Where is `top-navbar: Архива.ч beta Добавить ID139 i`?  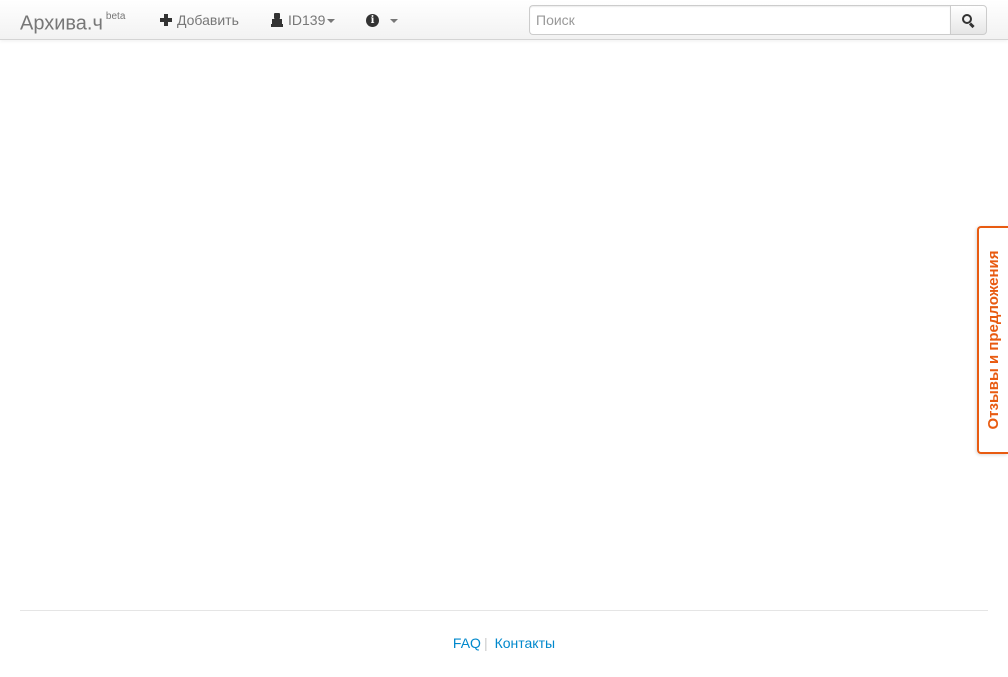
top-navbar: Архива.ч beta Добавить ID139 i is located at coordinates (504, 20).